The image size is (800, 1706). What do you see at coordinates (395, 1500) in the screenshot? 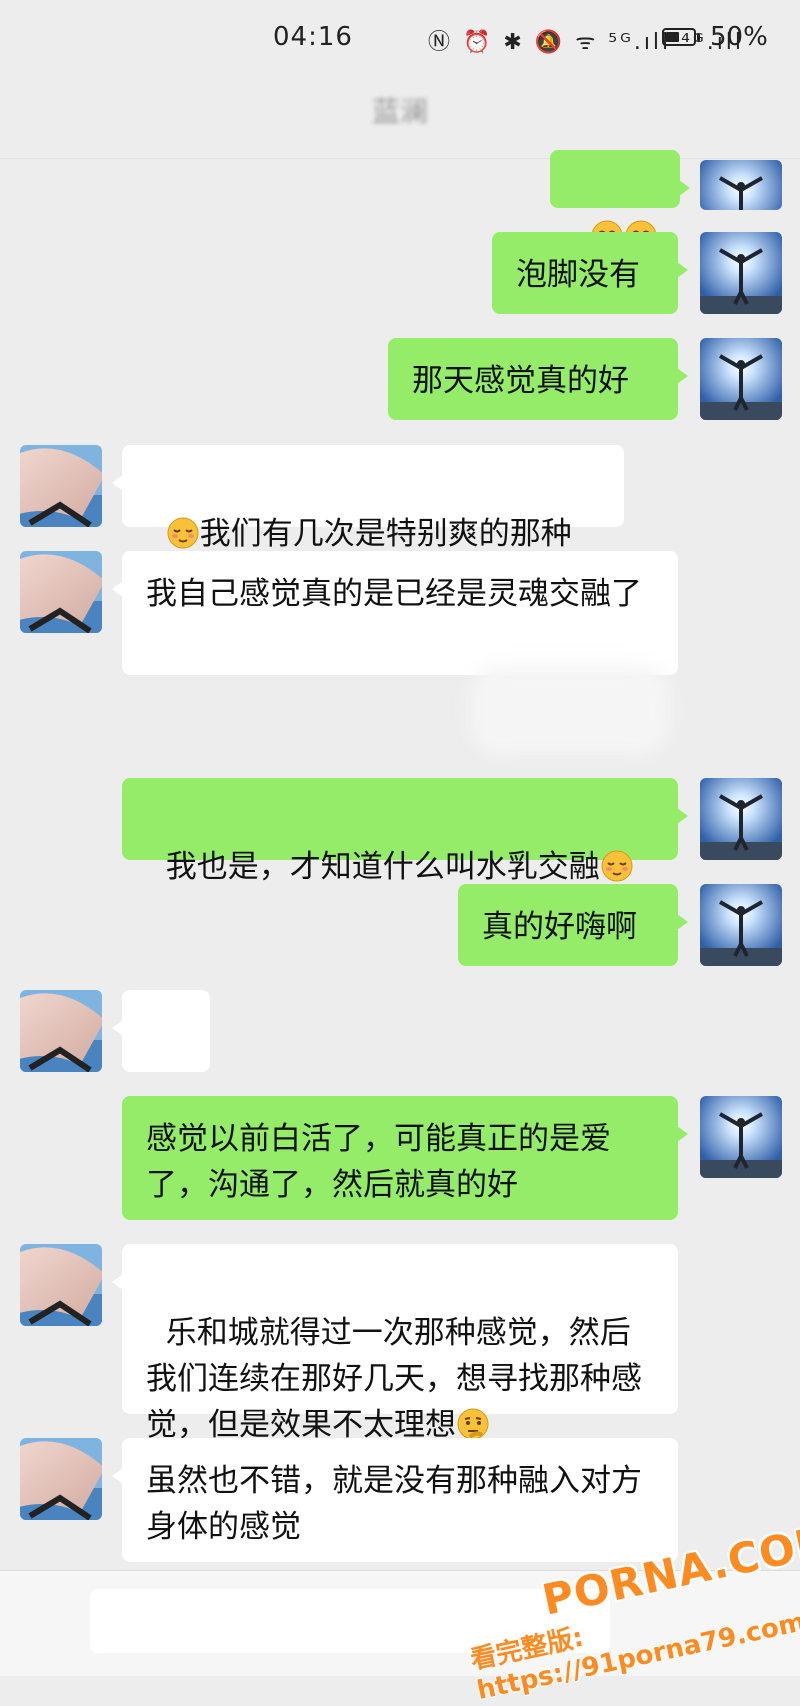
I see `message-bubble-received: 虽然也不错，就是没有那种融入对方身体的感觉` at bounding box center [395, 1500].